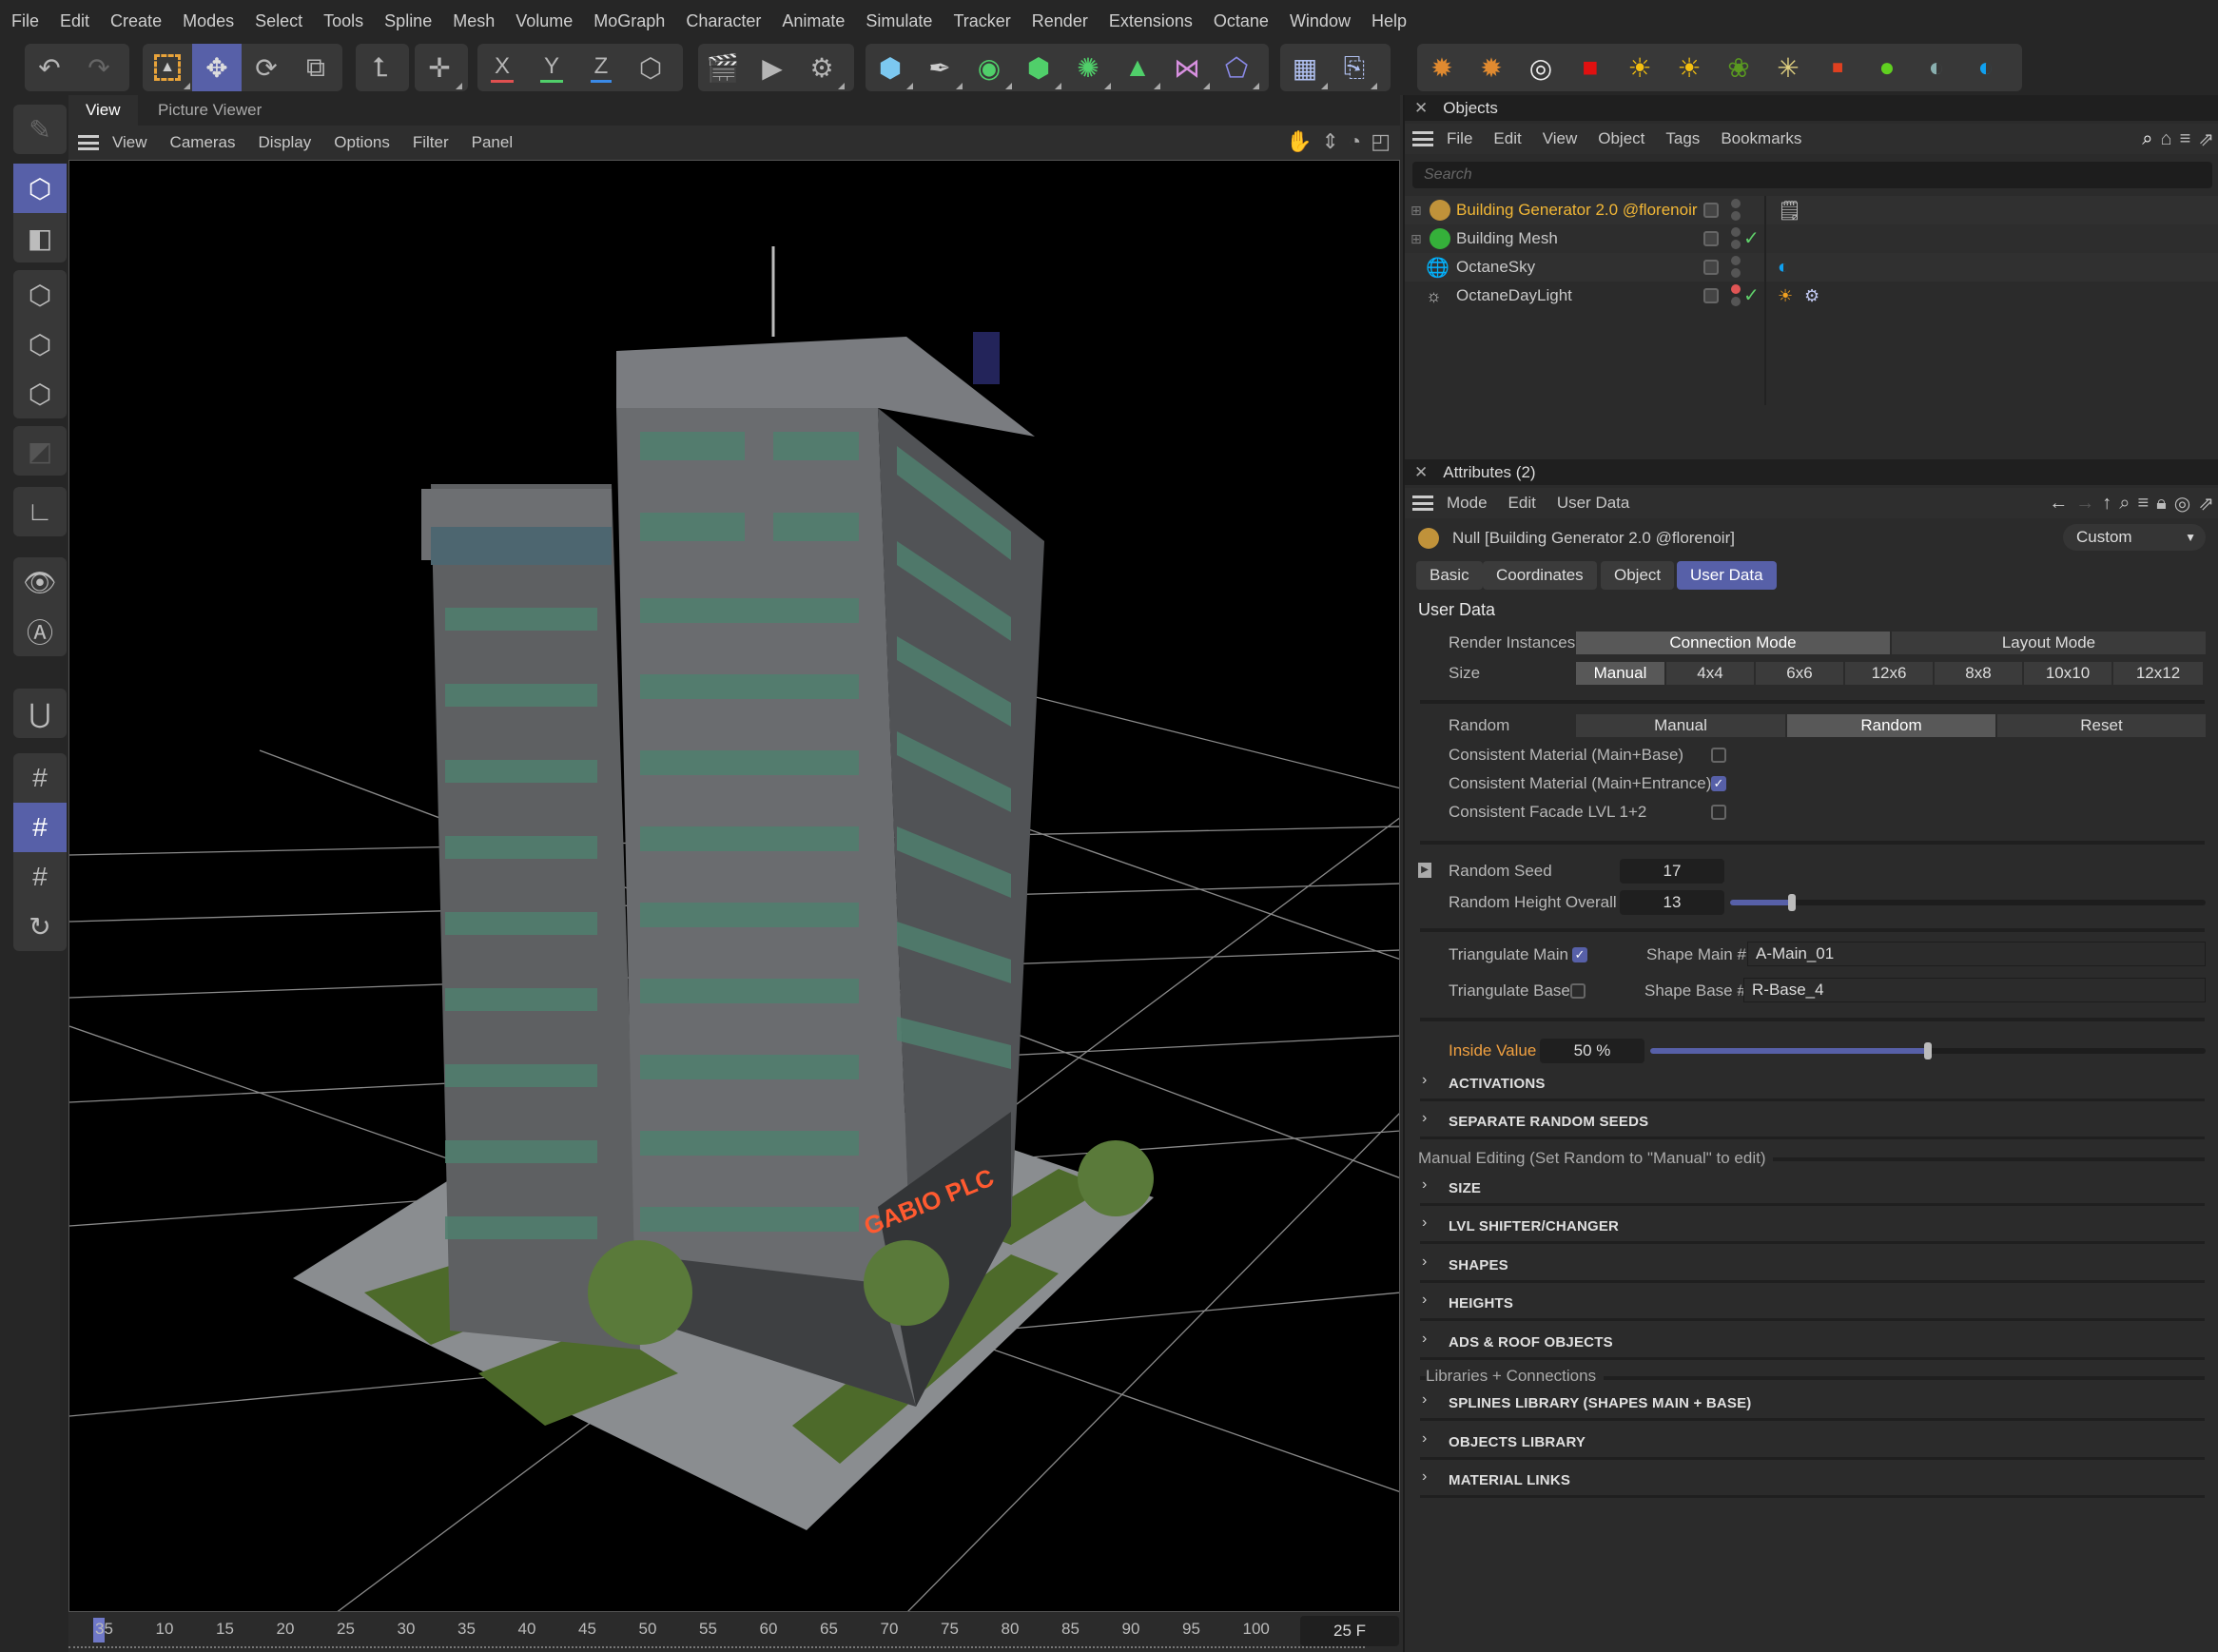 The width and height of the screenshot is (2218, 1652). Describe the element at coordinates (40, 713) in the screenshot. I see `snap-icon: ⋃` at that location.